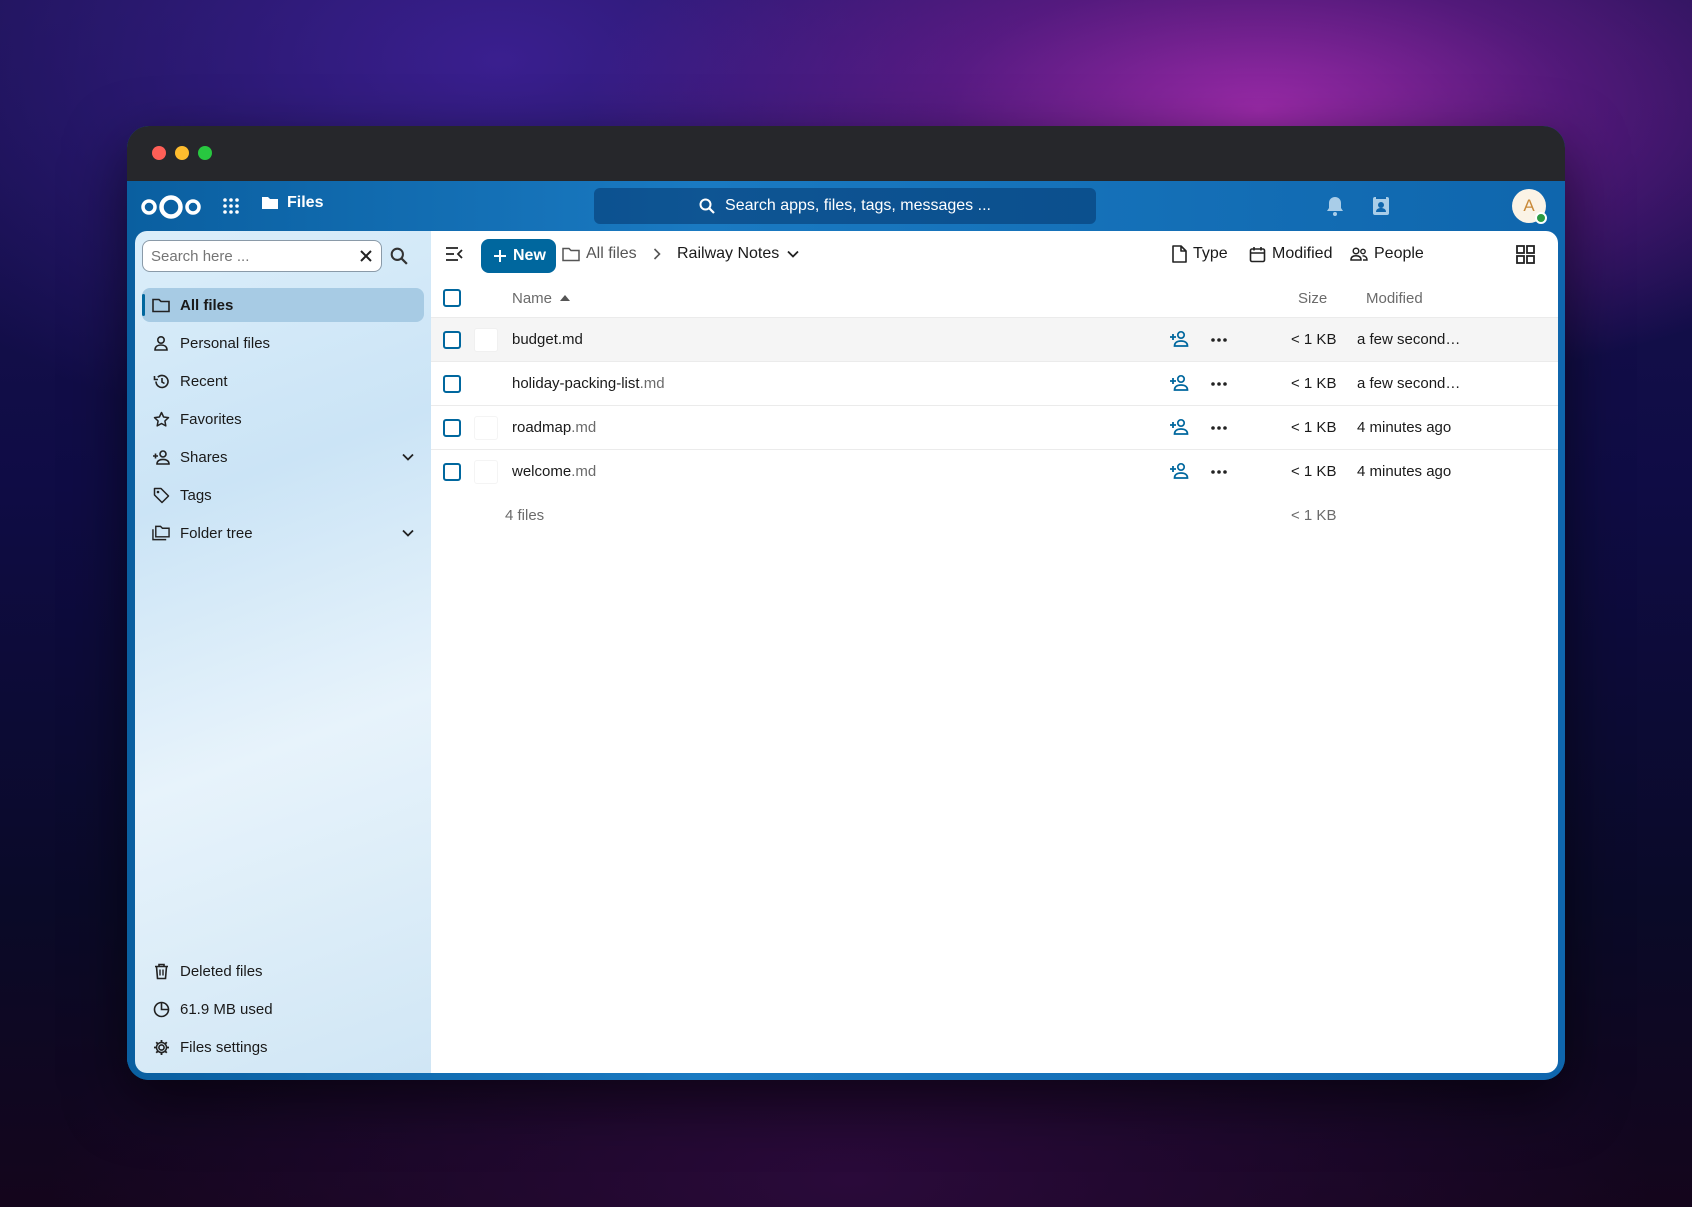 This screenshot has height=1207, width=1692. What do you see at coordinates (224, 1047) in the screenshot?
I see `sidebar-item-label: Files settings` at bounding box center [224, 1047].